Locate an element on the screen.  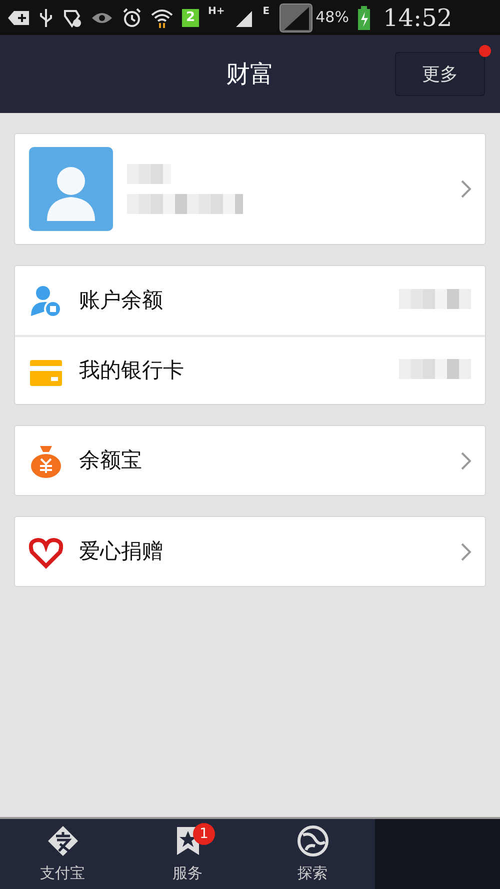
notification-badge: 1 is located at coordinates (204, 834).